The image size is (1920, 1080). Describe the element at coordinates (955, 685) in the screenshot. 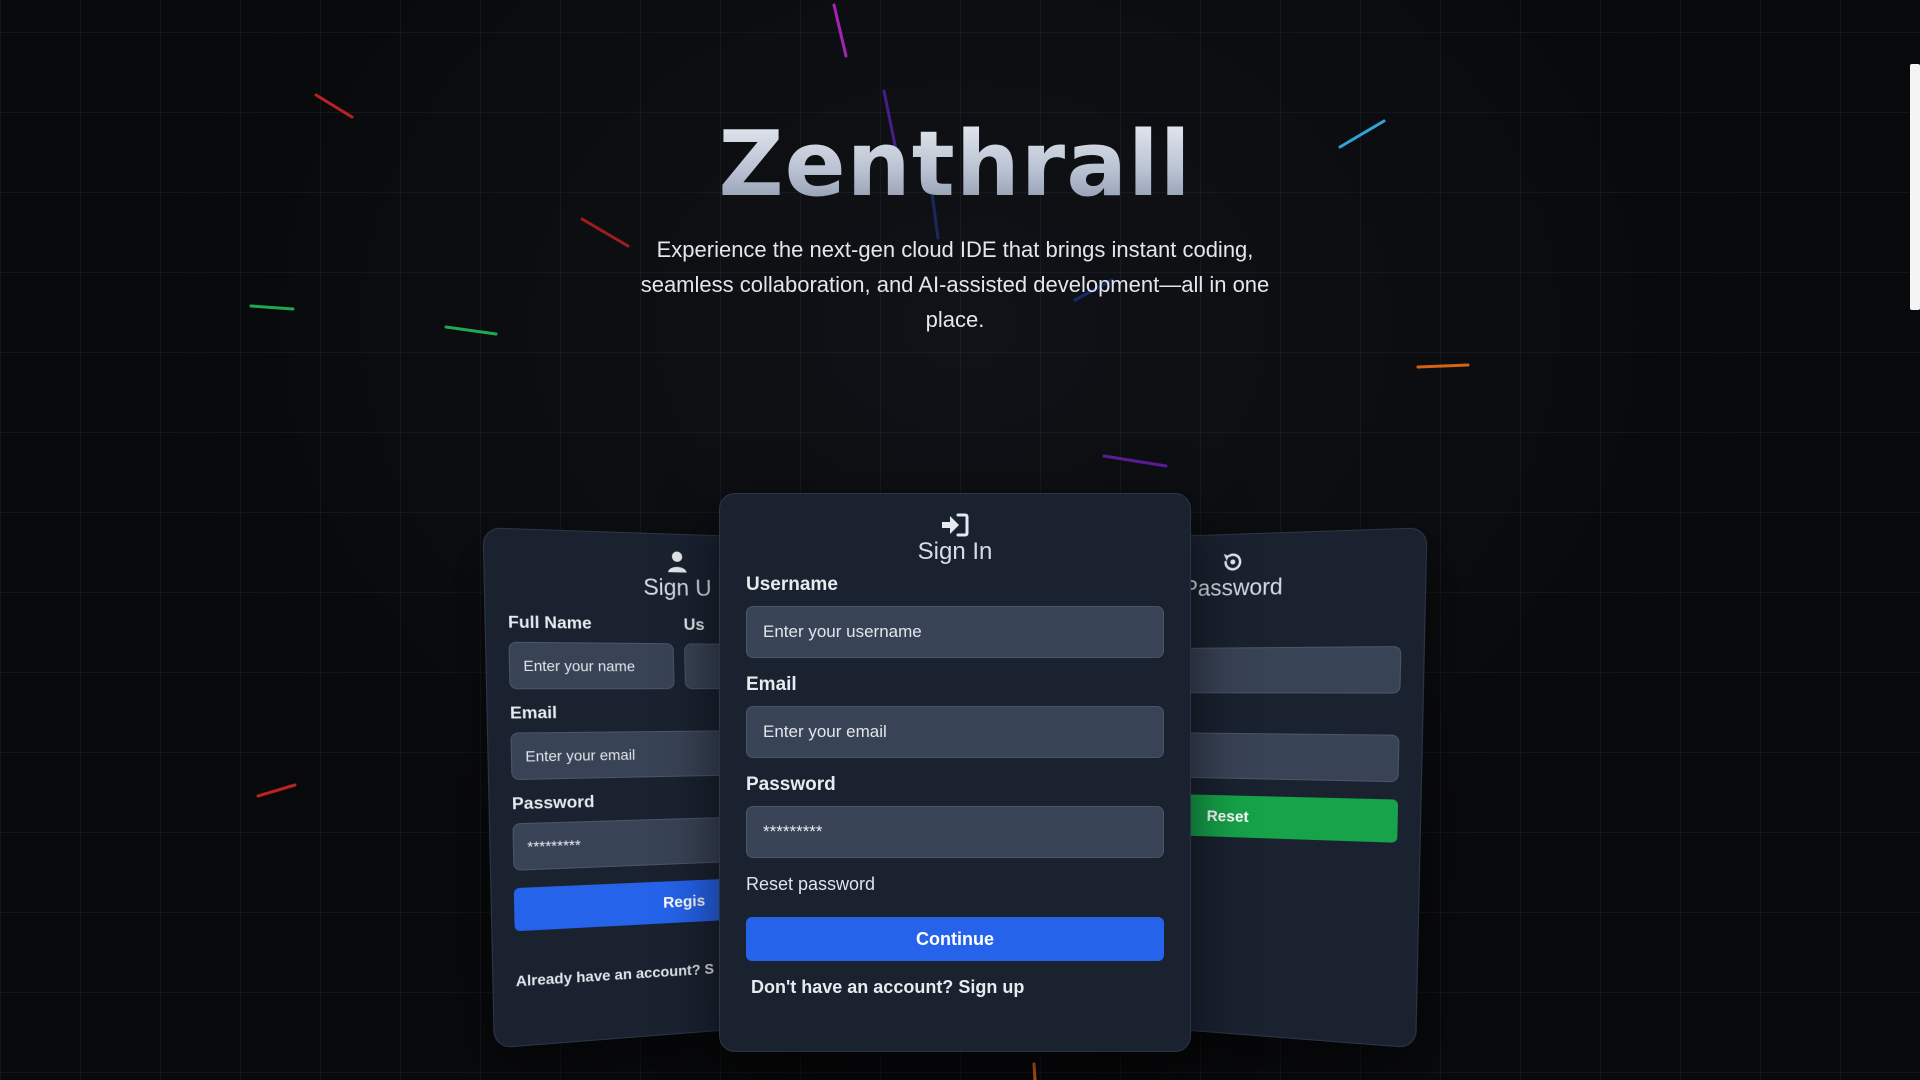

I see `email-label: Email` at that location.